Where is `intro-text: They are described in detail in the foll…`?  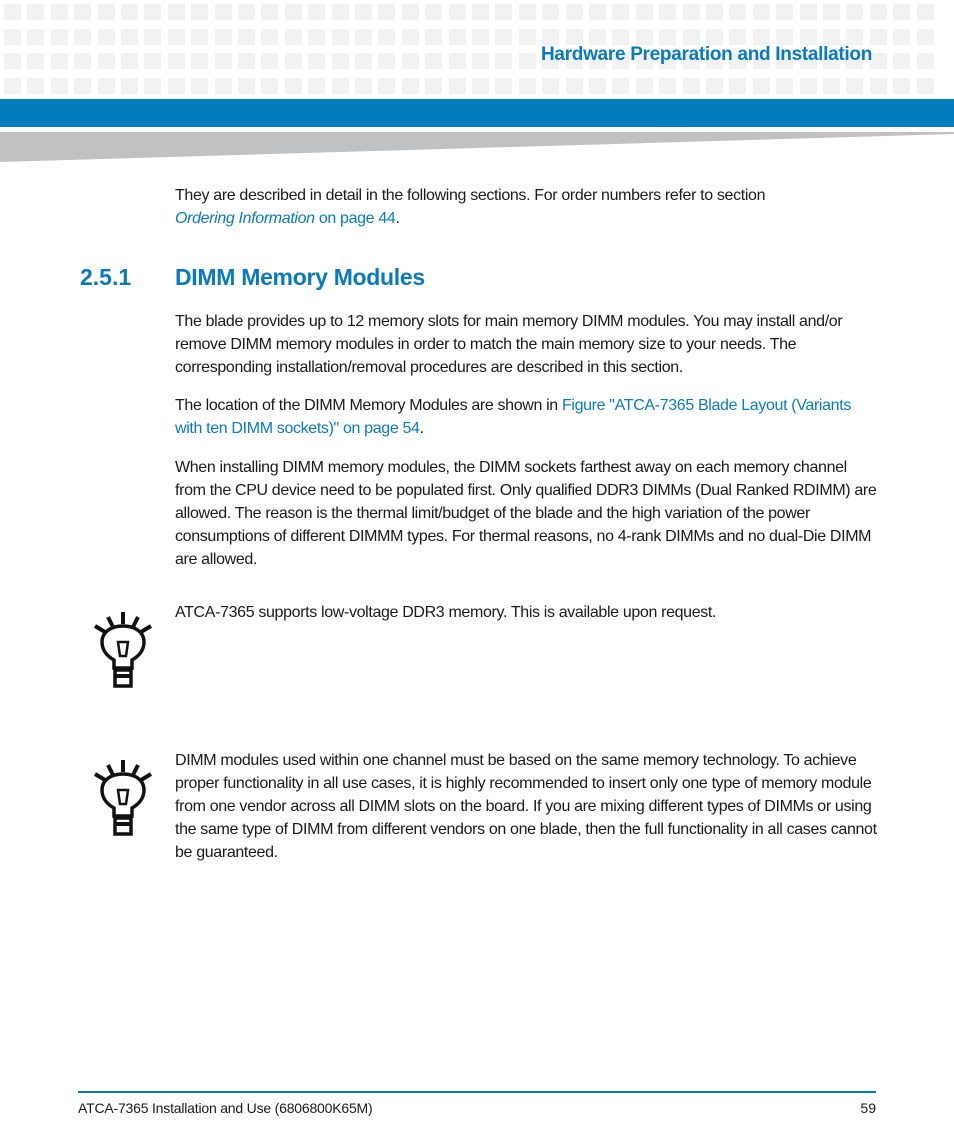
intro-text: They are described in detail in the foll… is located at coordinates (470, 195).